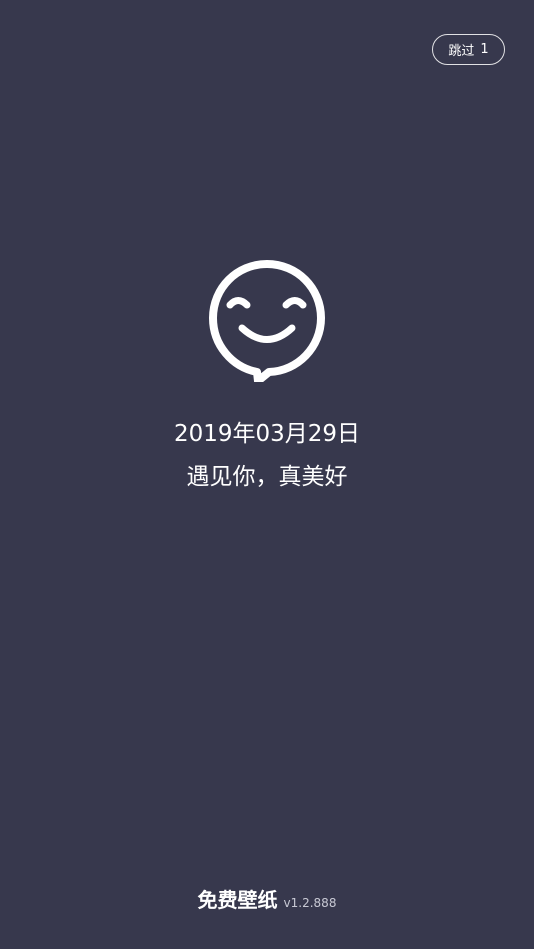  What do you see at coordinates (461, 51) in the screenshot?
I see `skip-label: 跳过` at bounding box center [461, 51].